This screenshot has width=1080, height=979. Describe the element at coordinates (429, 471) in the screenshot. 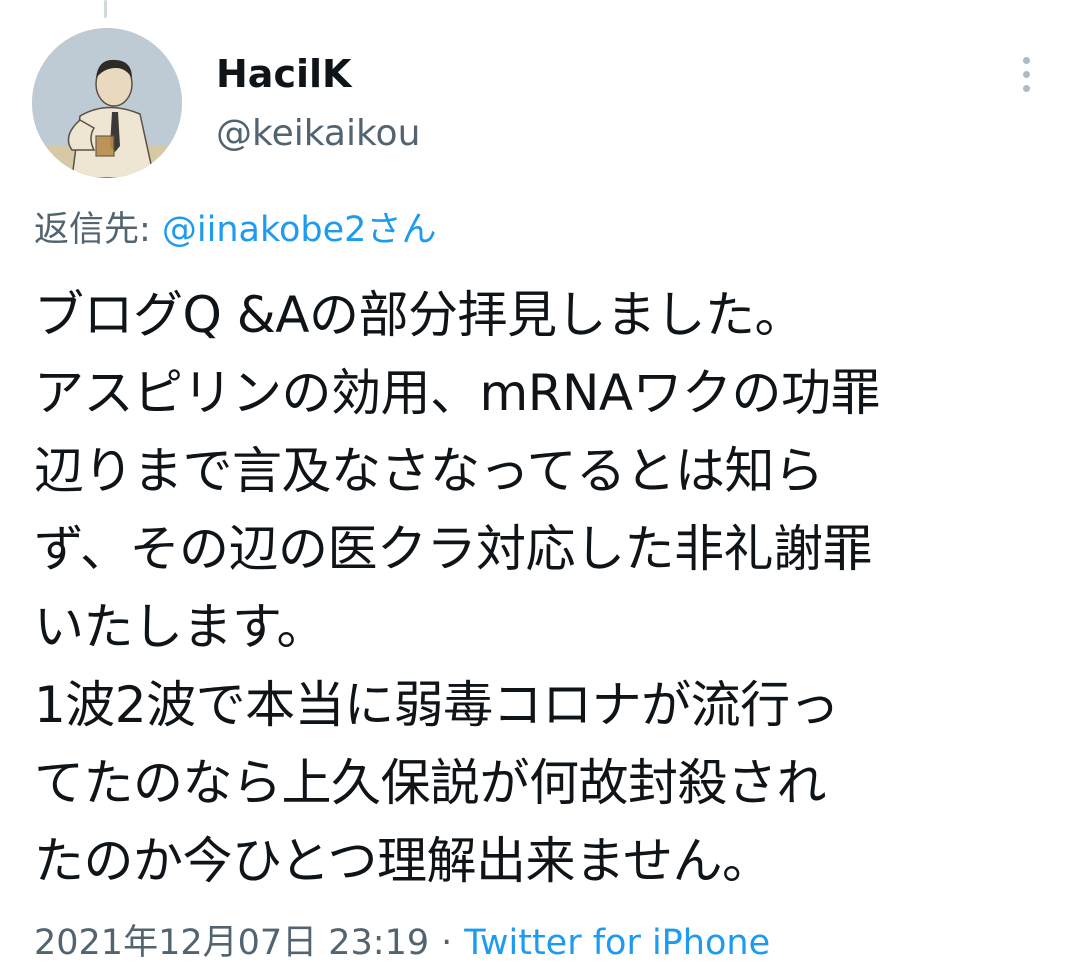

I see `tweet-text-line: 辺りまで言及なさなってるとは知ら` at that location.